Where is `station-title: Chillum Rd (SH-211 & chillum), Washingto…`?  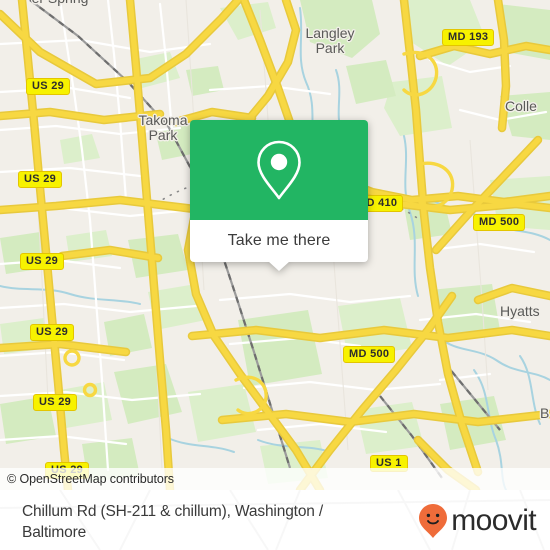 station-title: Chillum Rd (SH-211 & chillum), Washingto… is located at coordinates (173, 522).